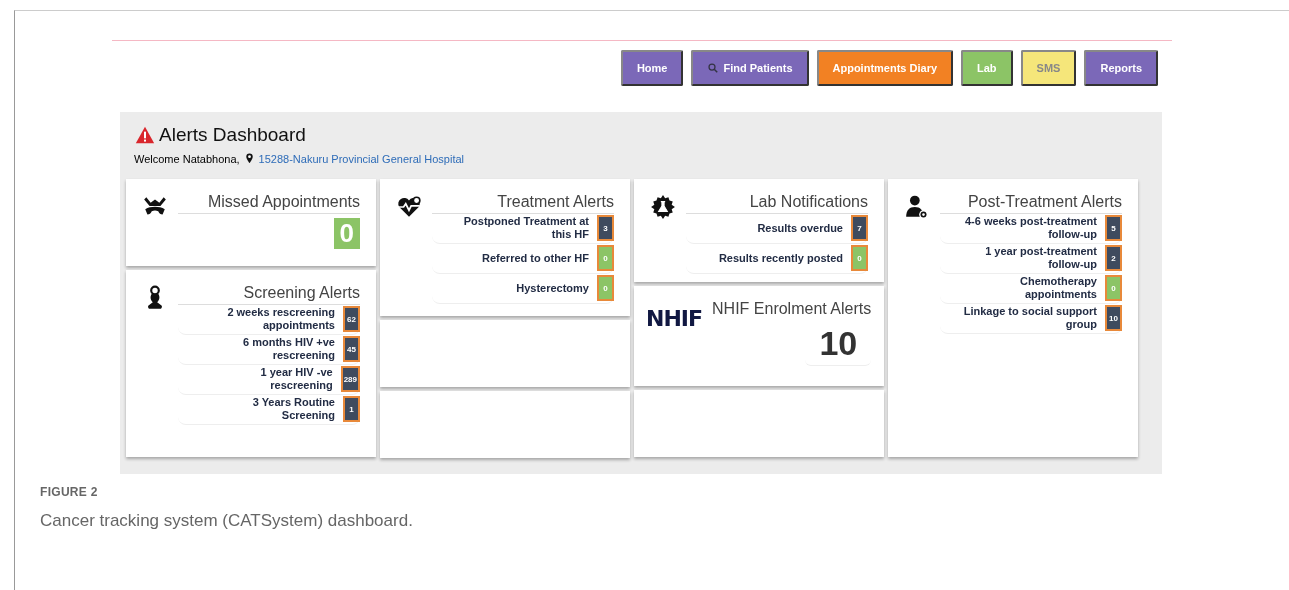 Image resolution: width=1289 pixels, height=590 pixels. I want to click on nav-button: Find Patients, so click(750, 68).